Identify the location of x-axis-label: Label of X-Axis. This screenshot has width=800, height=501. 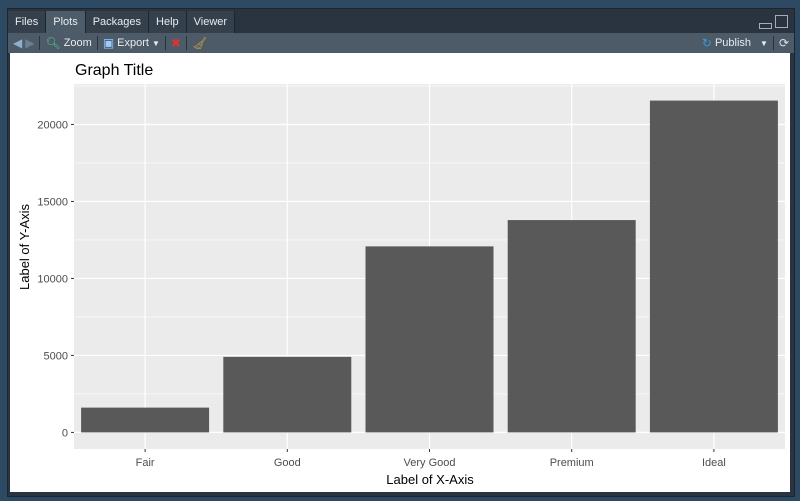
(430, 479).